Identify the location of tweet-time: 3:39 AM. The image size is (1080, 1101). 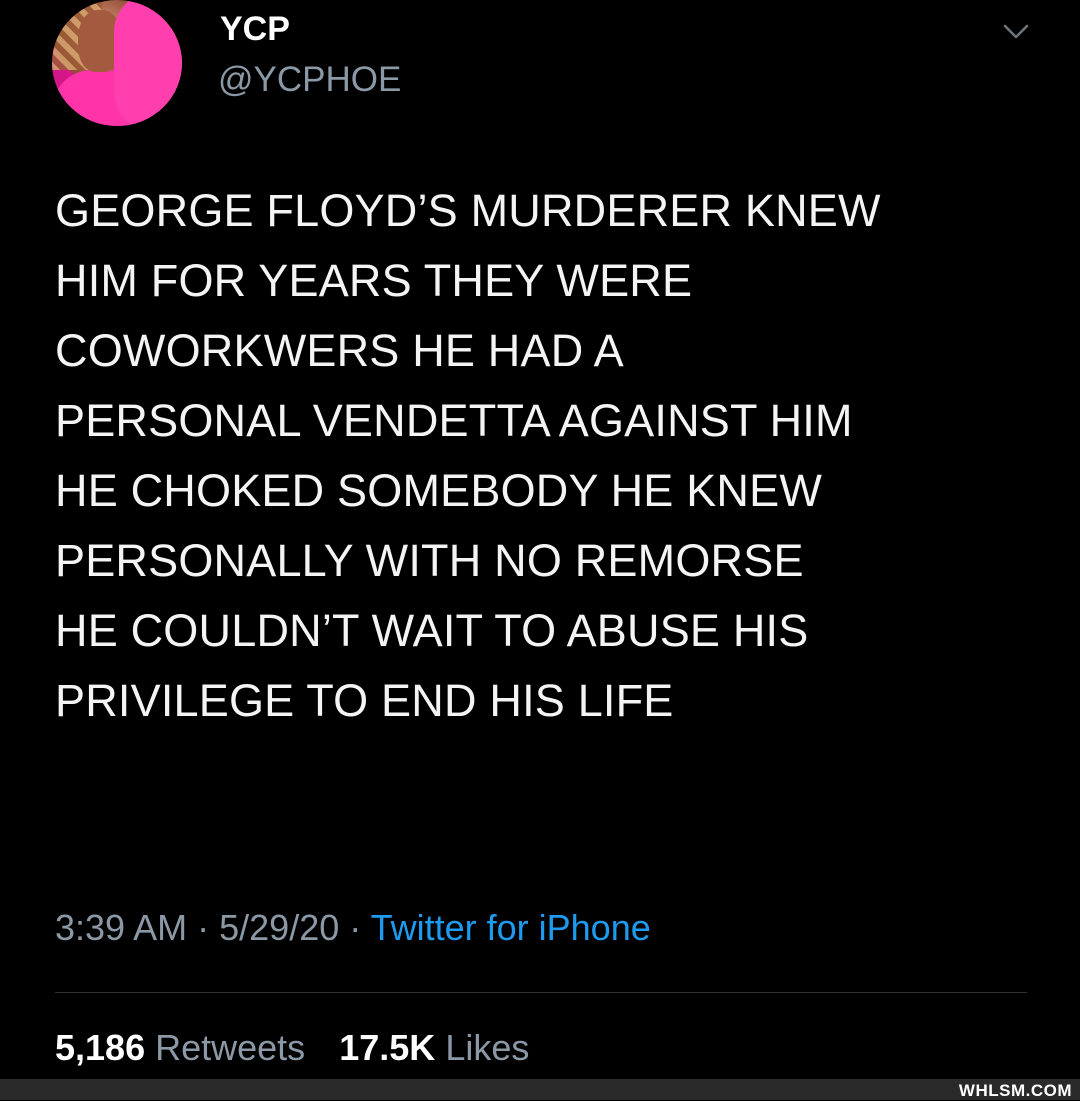
(121, 927).